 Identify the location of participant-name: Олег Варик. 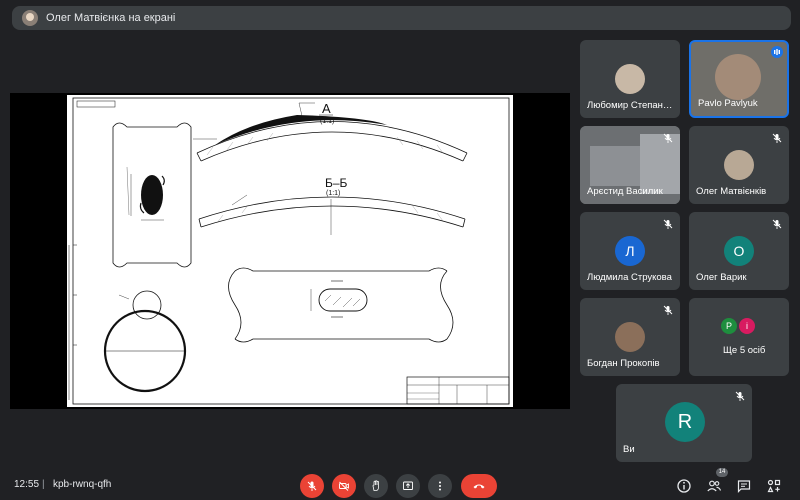
(721, 277).